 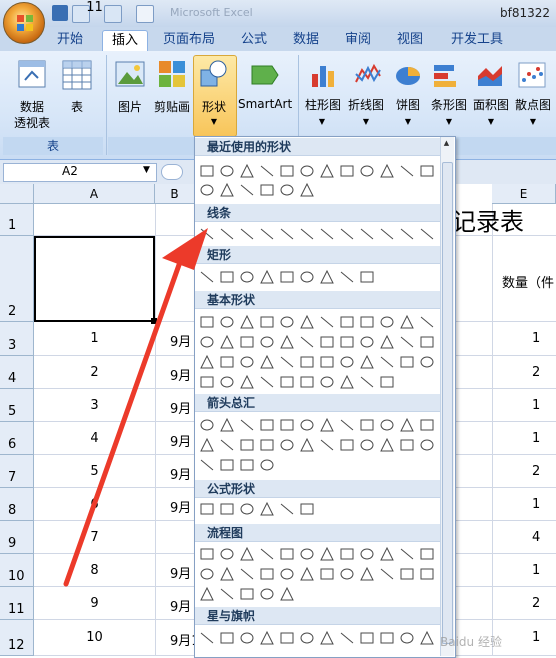 I want to click on scatter-chart-button: 散点图, so click(x=533, y=104).